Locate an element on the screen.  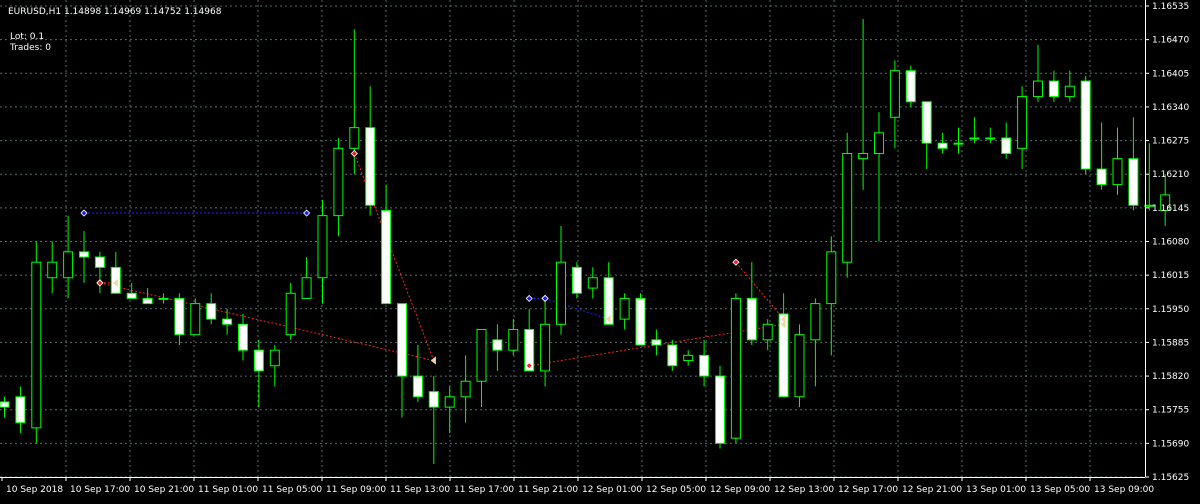
sell-open-arrow-icon is located at coordinates (354, 153).